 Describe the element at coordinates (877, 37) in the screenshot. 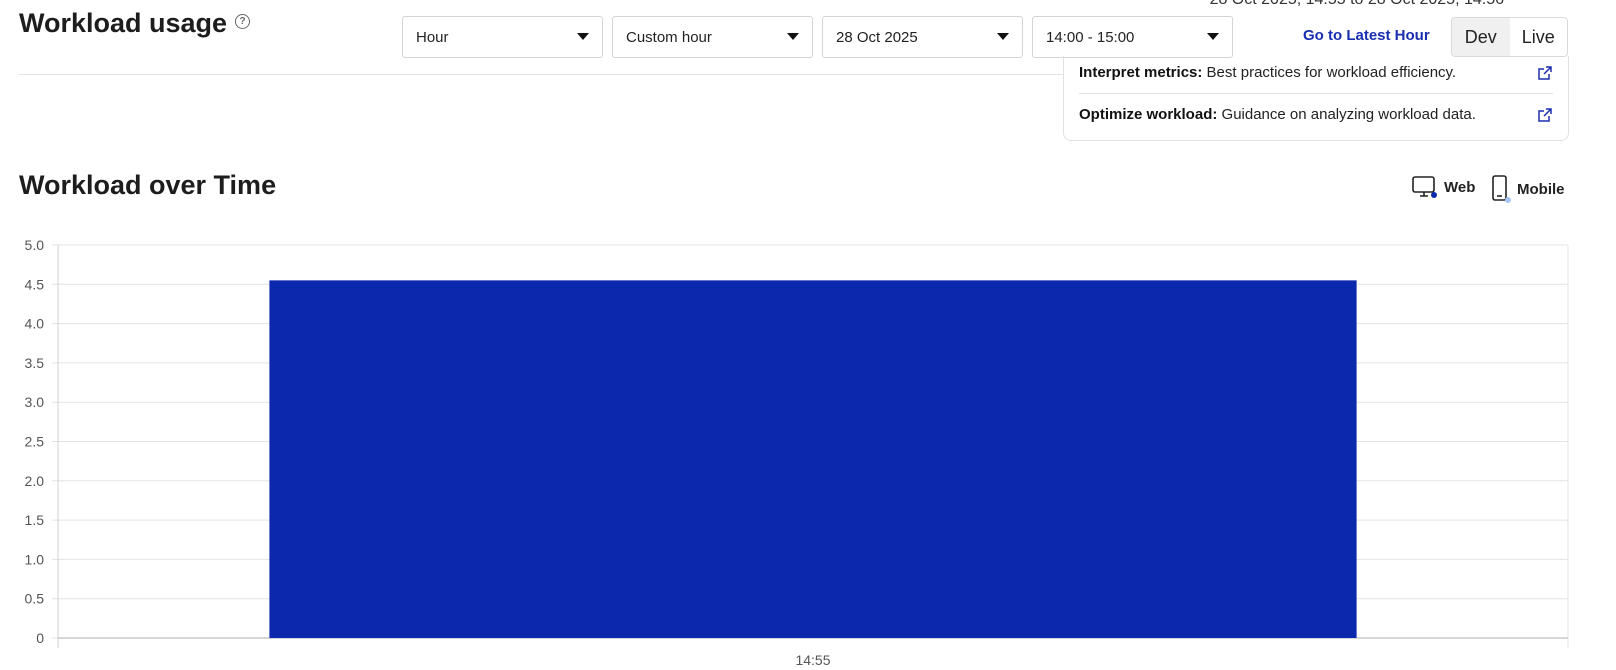

I see `date-value: 28 Oct 2025` at that location.